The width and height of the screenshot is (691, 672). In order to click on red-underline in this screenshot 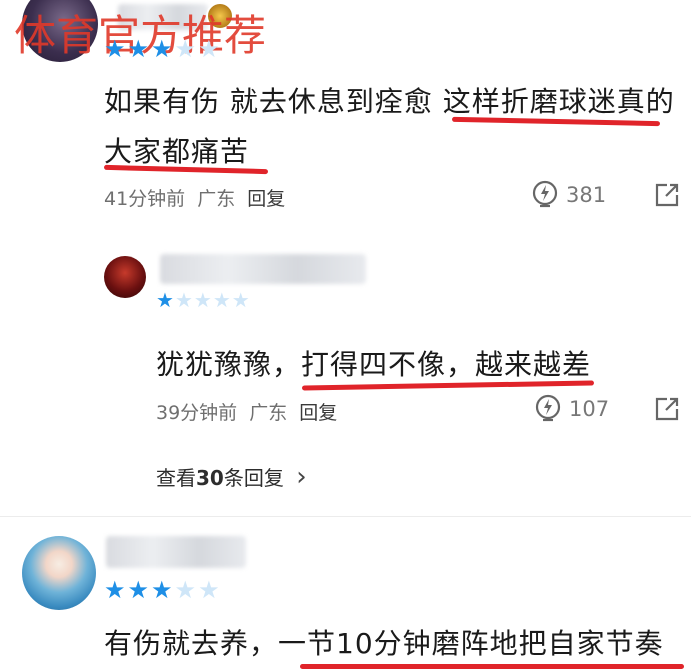, I will do `click(492, 666)`.